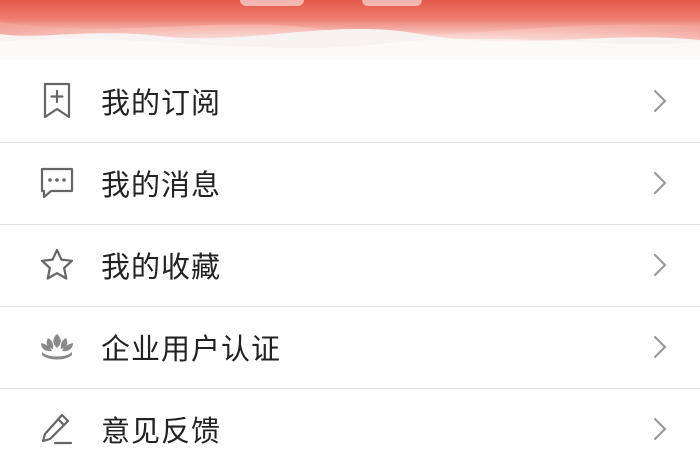  I want to click on header-banner, so click(350, 31).